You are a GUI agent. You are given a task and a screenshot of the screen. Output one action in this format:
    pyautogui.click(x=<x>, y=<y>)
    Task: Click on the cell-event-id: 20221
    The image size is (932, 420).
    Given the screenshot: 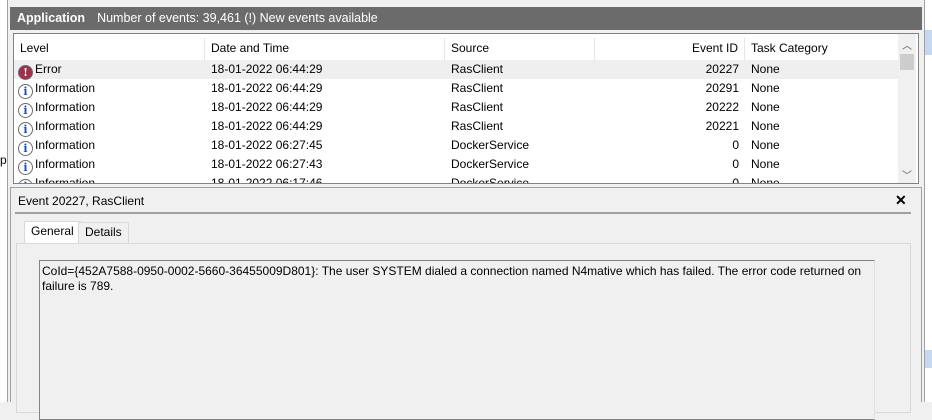 What is the action you would take?
    pyautogui.click(x=722, y=126)
    